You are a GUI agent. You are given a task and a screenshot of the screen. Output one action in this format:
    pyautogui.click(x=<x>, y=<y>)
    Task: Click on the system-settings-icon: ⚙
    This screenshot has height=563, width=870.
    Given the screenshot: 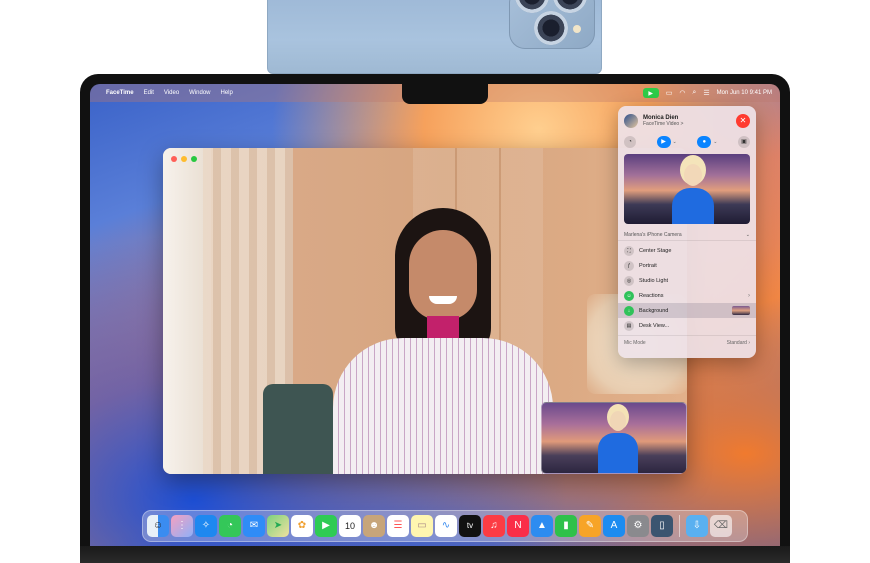 What is the action you would take?
    pyautogui.click(x=638, y=526)
    